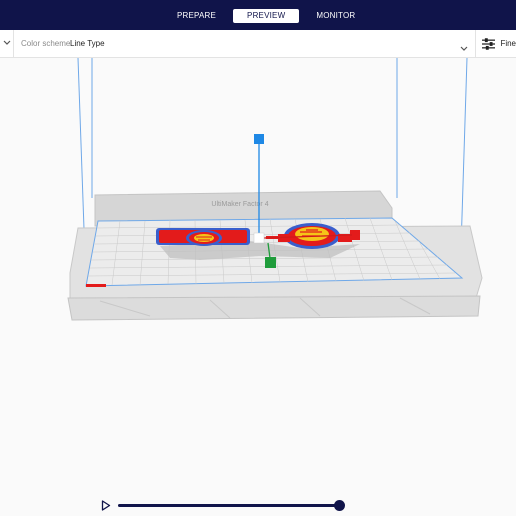  What do you see at coordinates (96, 285) in the screenshot?
I see `origin-marker` at bounding box center [96, 285].